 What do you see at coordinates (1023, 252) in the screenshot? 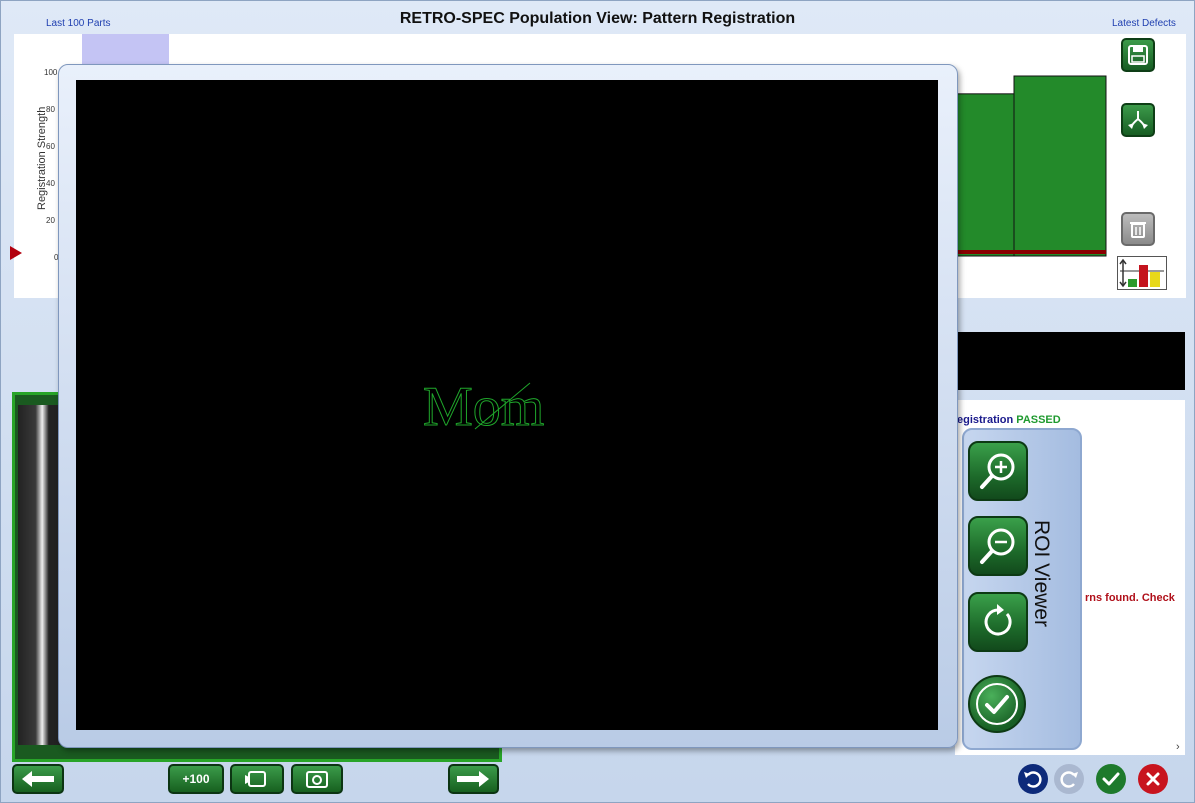
I see `threshold-line` at bounding box center [1023, 252].